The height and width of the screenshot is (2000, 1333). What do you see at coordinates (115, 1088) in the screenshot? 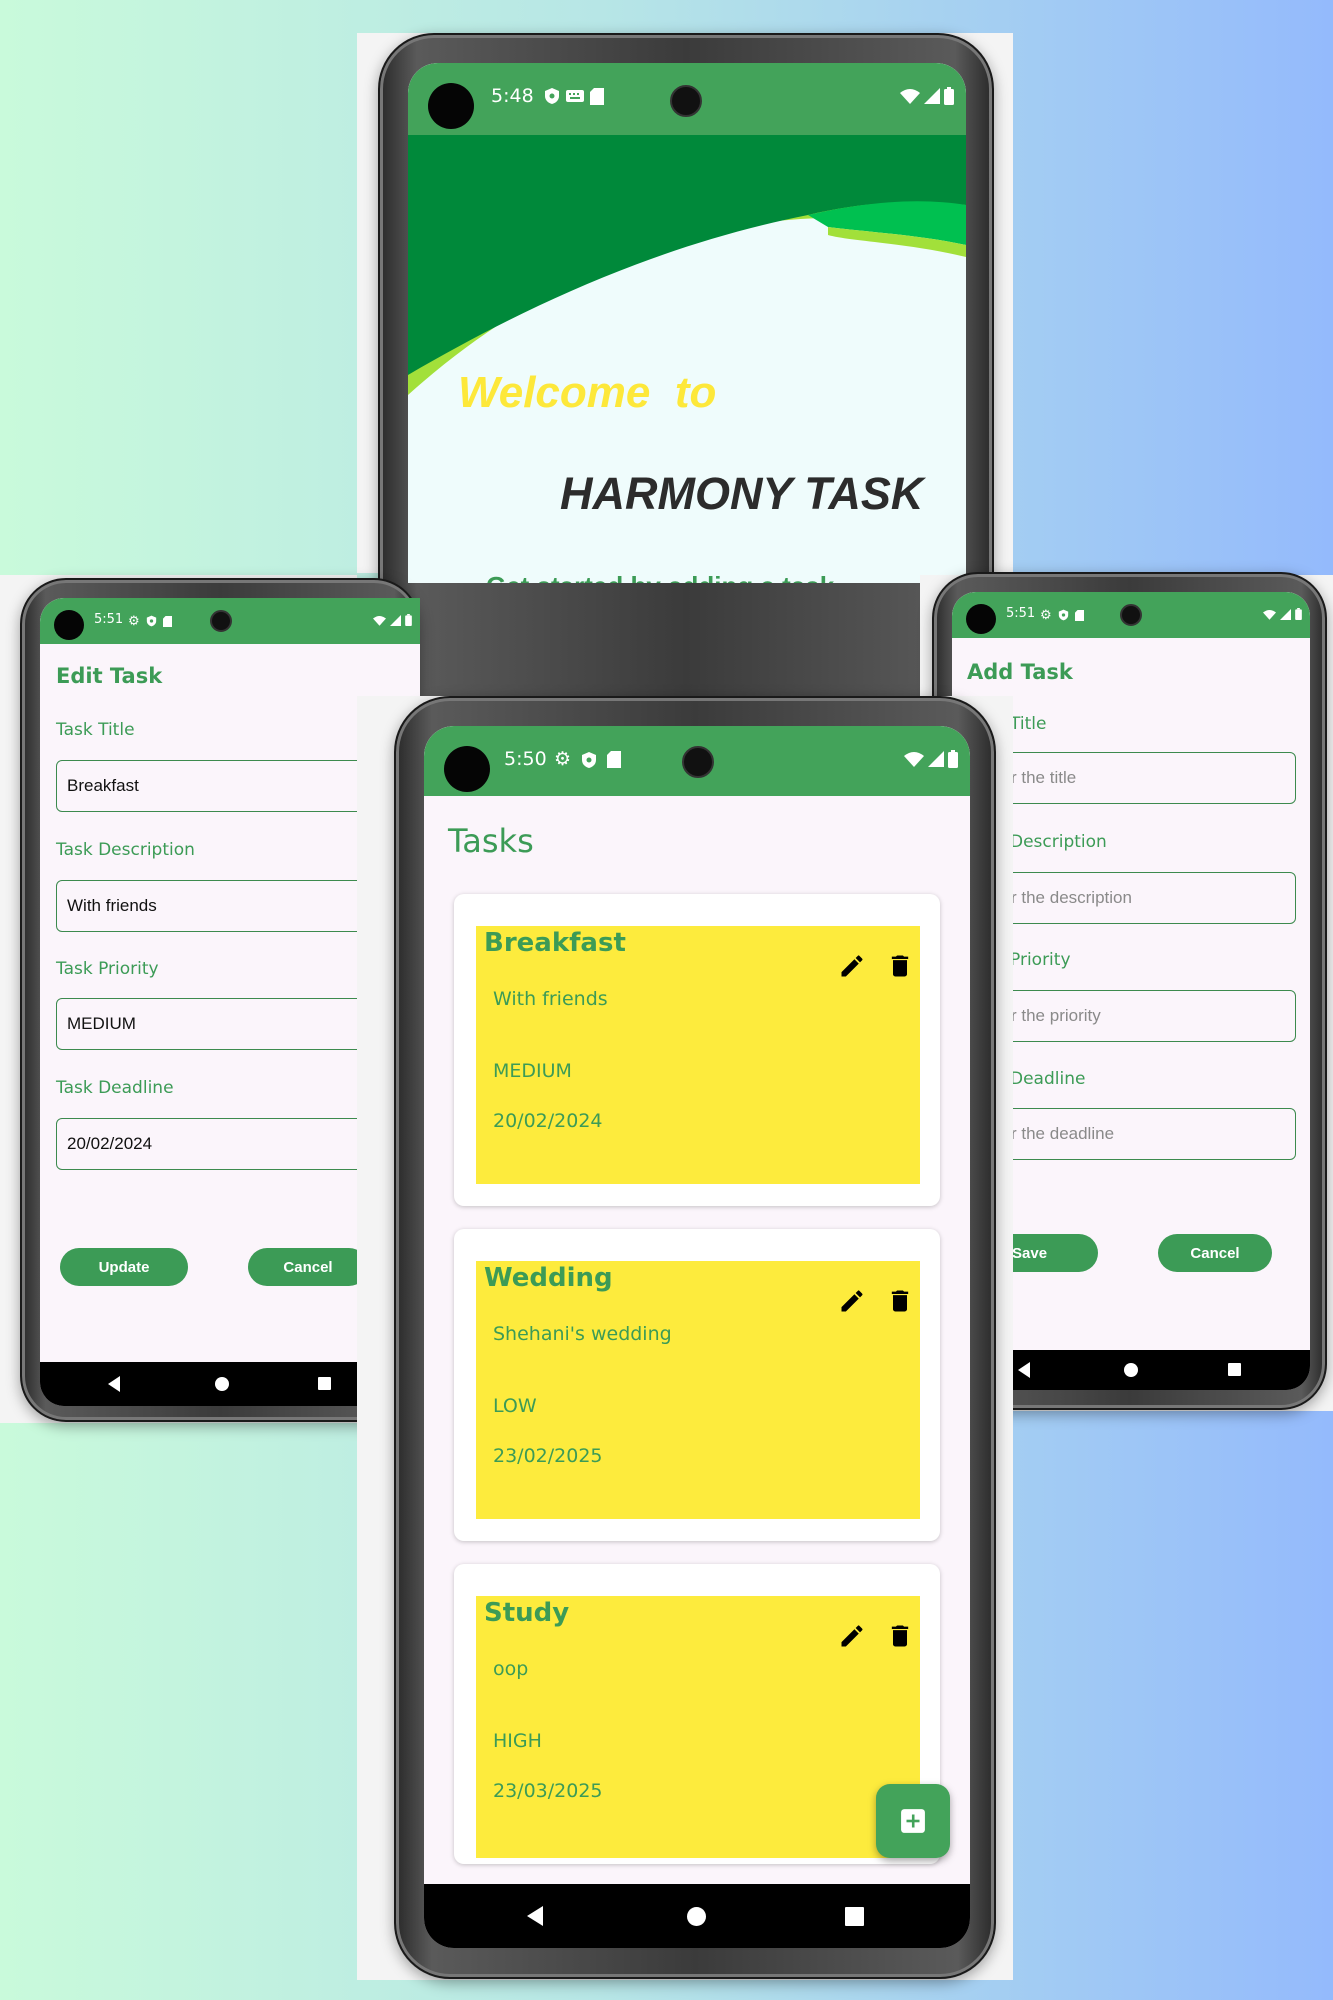
I see `field-label-deadline: Task Deadline` at bounding box center [115, 1088].